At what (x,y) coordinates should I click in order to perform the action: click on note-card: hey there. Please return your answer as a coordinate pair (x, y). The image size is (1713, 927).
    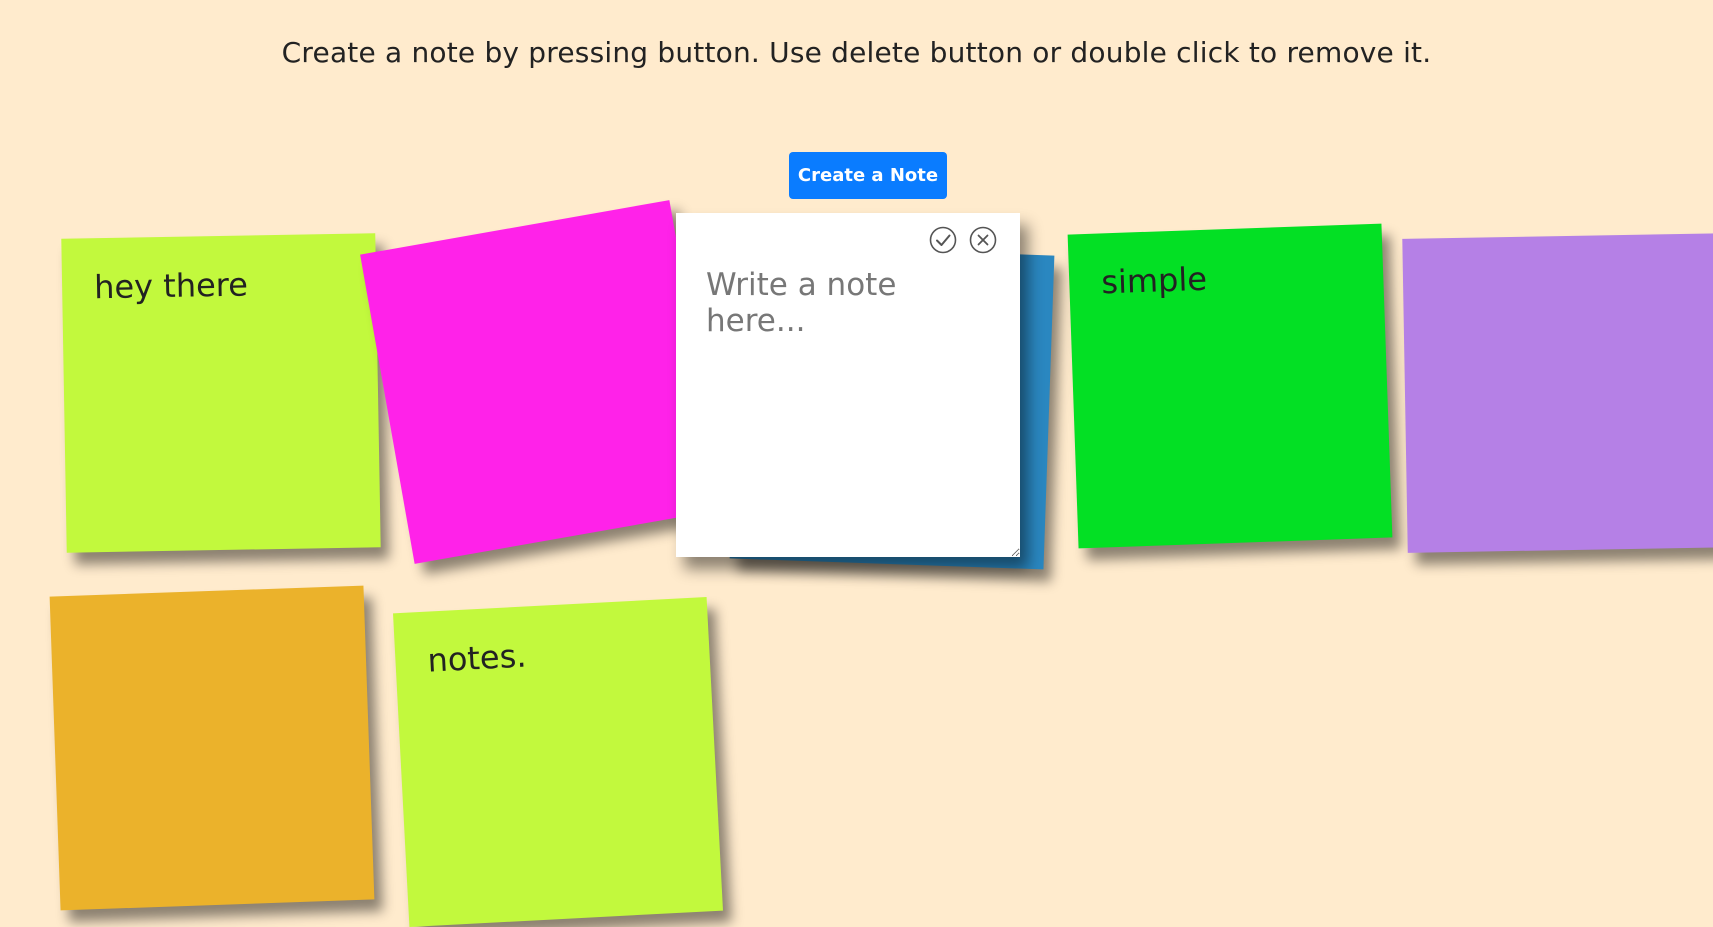
    Looking at the image, I should click on (221, 393).